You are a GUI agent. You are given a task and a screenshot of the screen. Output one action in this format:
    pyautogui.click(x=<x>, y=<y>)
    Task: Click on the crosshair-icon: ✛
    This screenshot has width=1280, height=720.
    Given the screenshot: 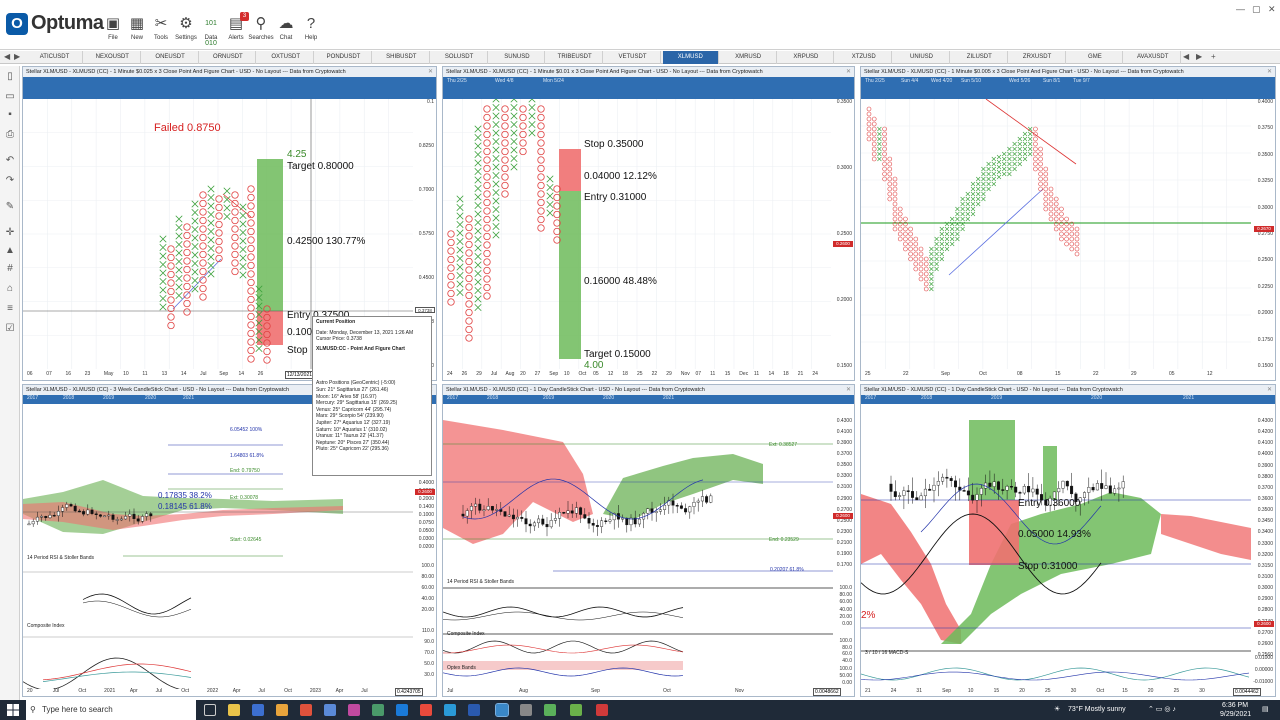 What is the action you would take?
    pyautogui.click(x=10, y=233)
    